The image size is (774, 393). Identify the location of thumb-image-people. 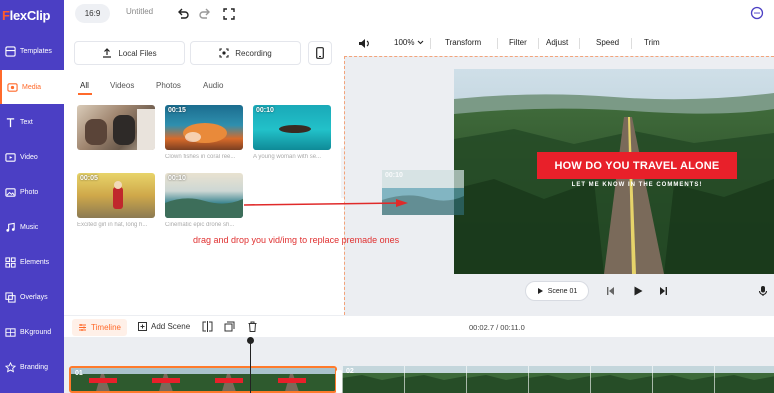
(120, 129).